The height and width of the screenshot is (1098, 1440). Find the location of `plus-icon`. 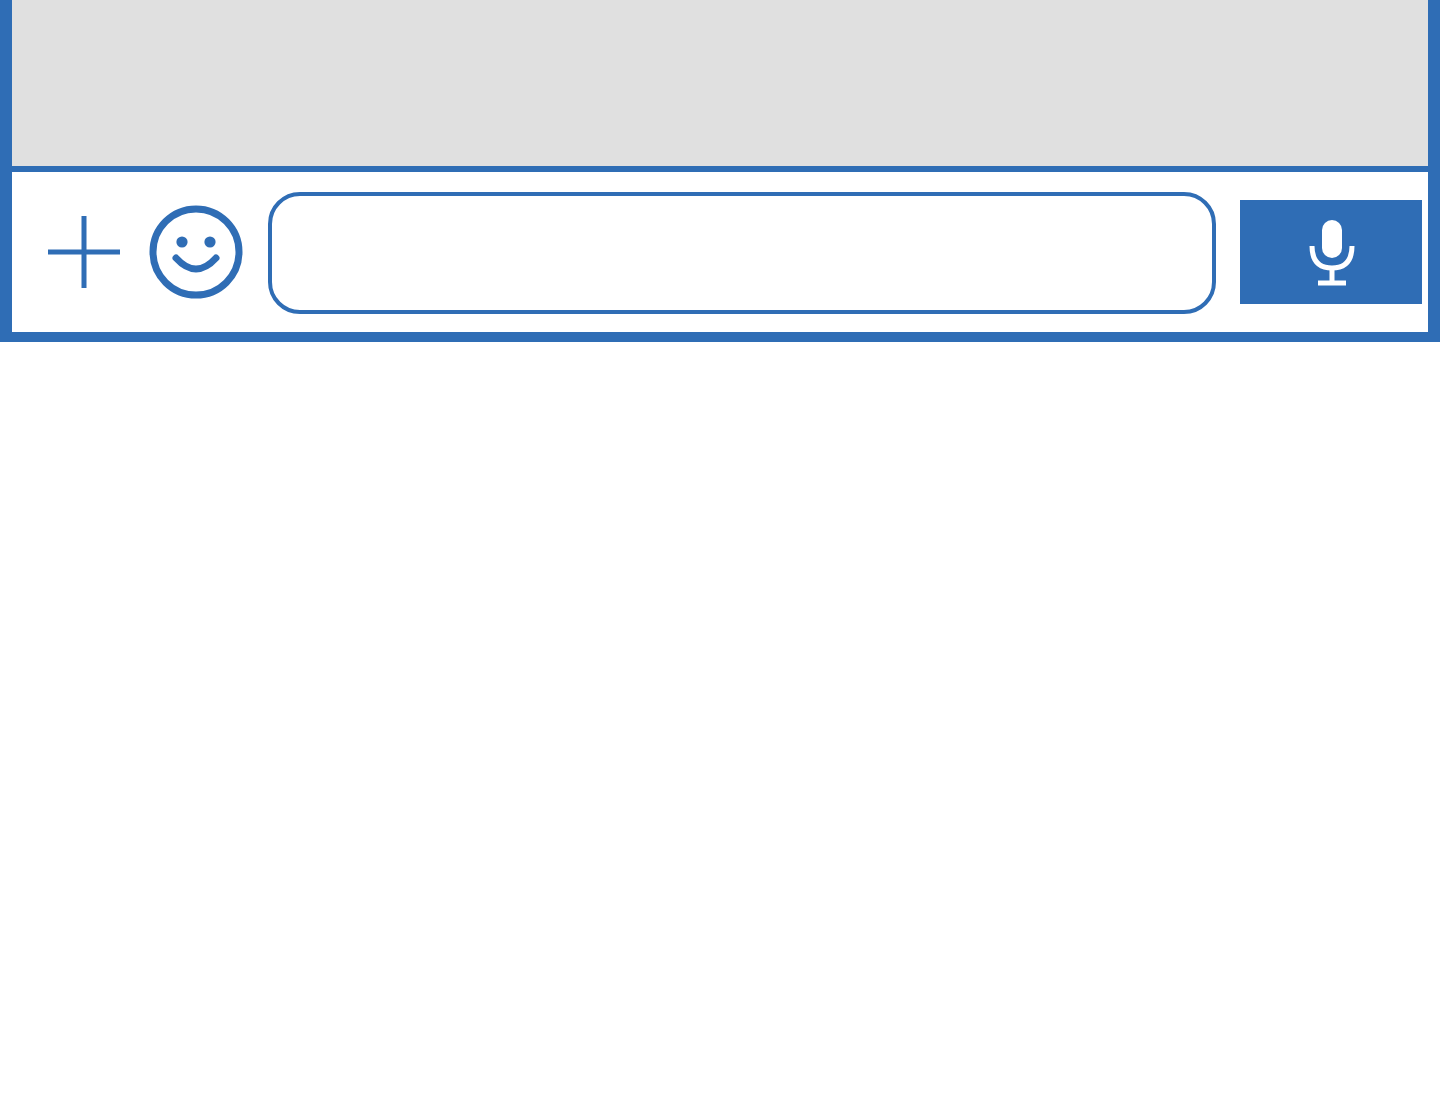

plus-icon is located at coordinates (84, 252).